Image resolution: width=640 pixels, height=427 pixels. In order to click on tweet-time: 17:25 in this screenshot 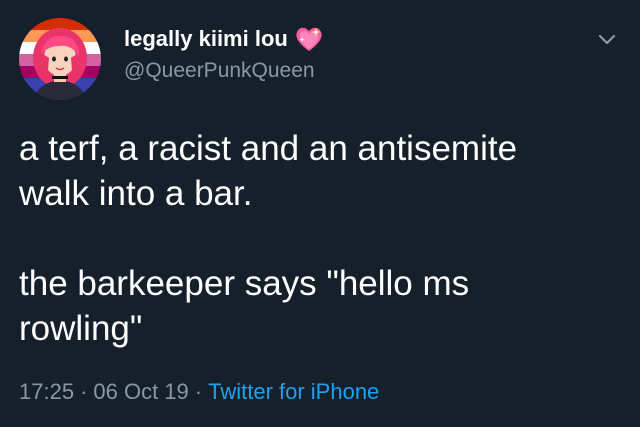, I will do `click(46, 392)`.